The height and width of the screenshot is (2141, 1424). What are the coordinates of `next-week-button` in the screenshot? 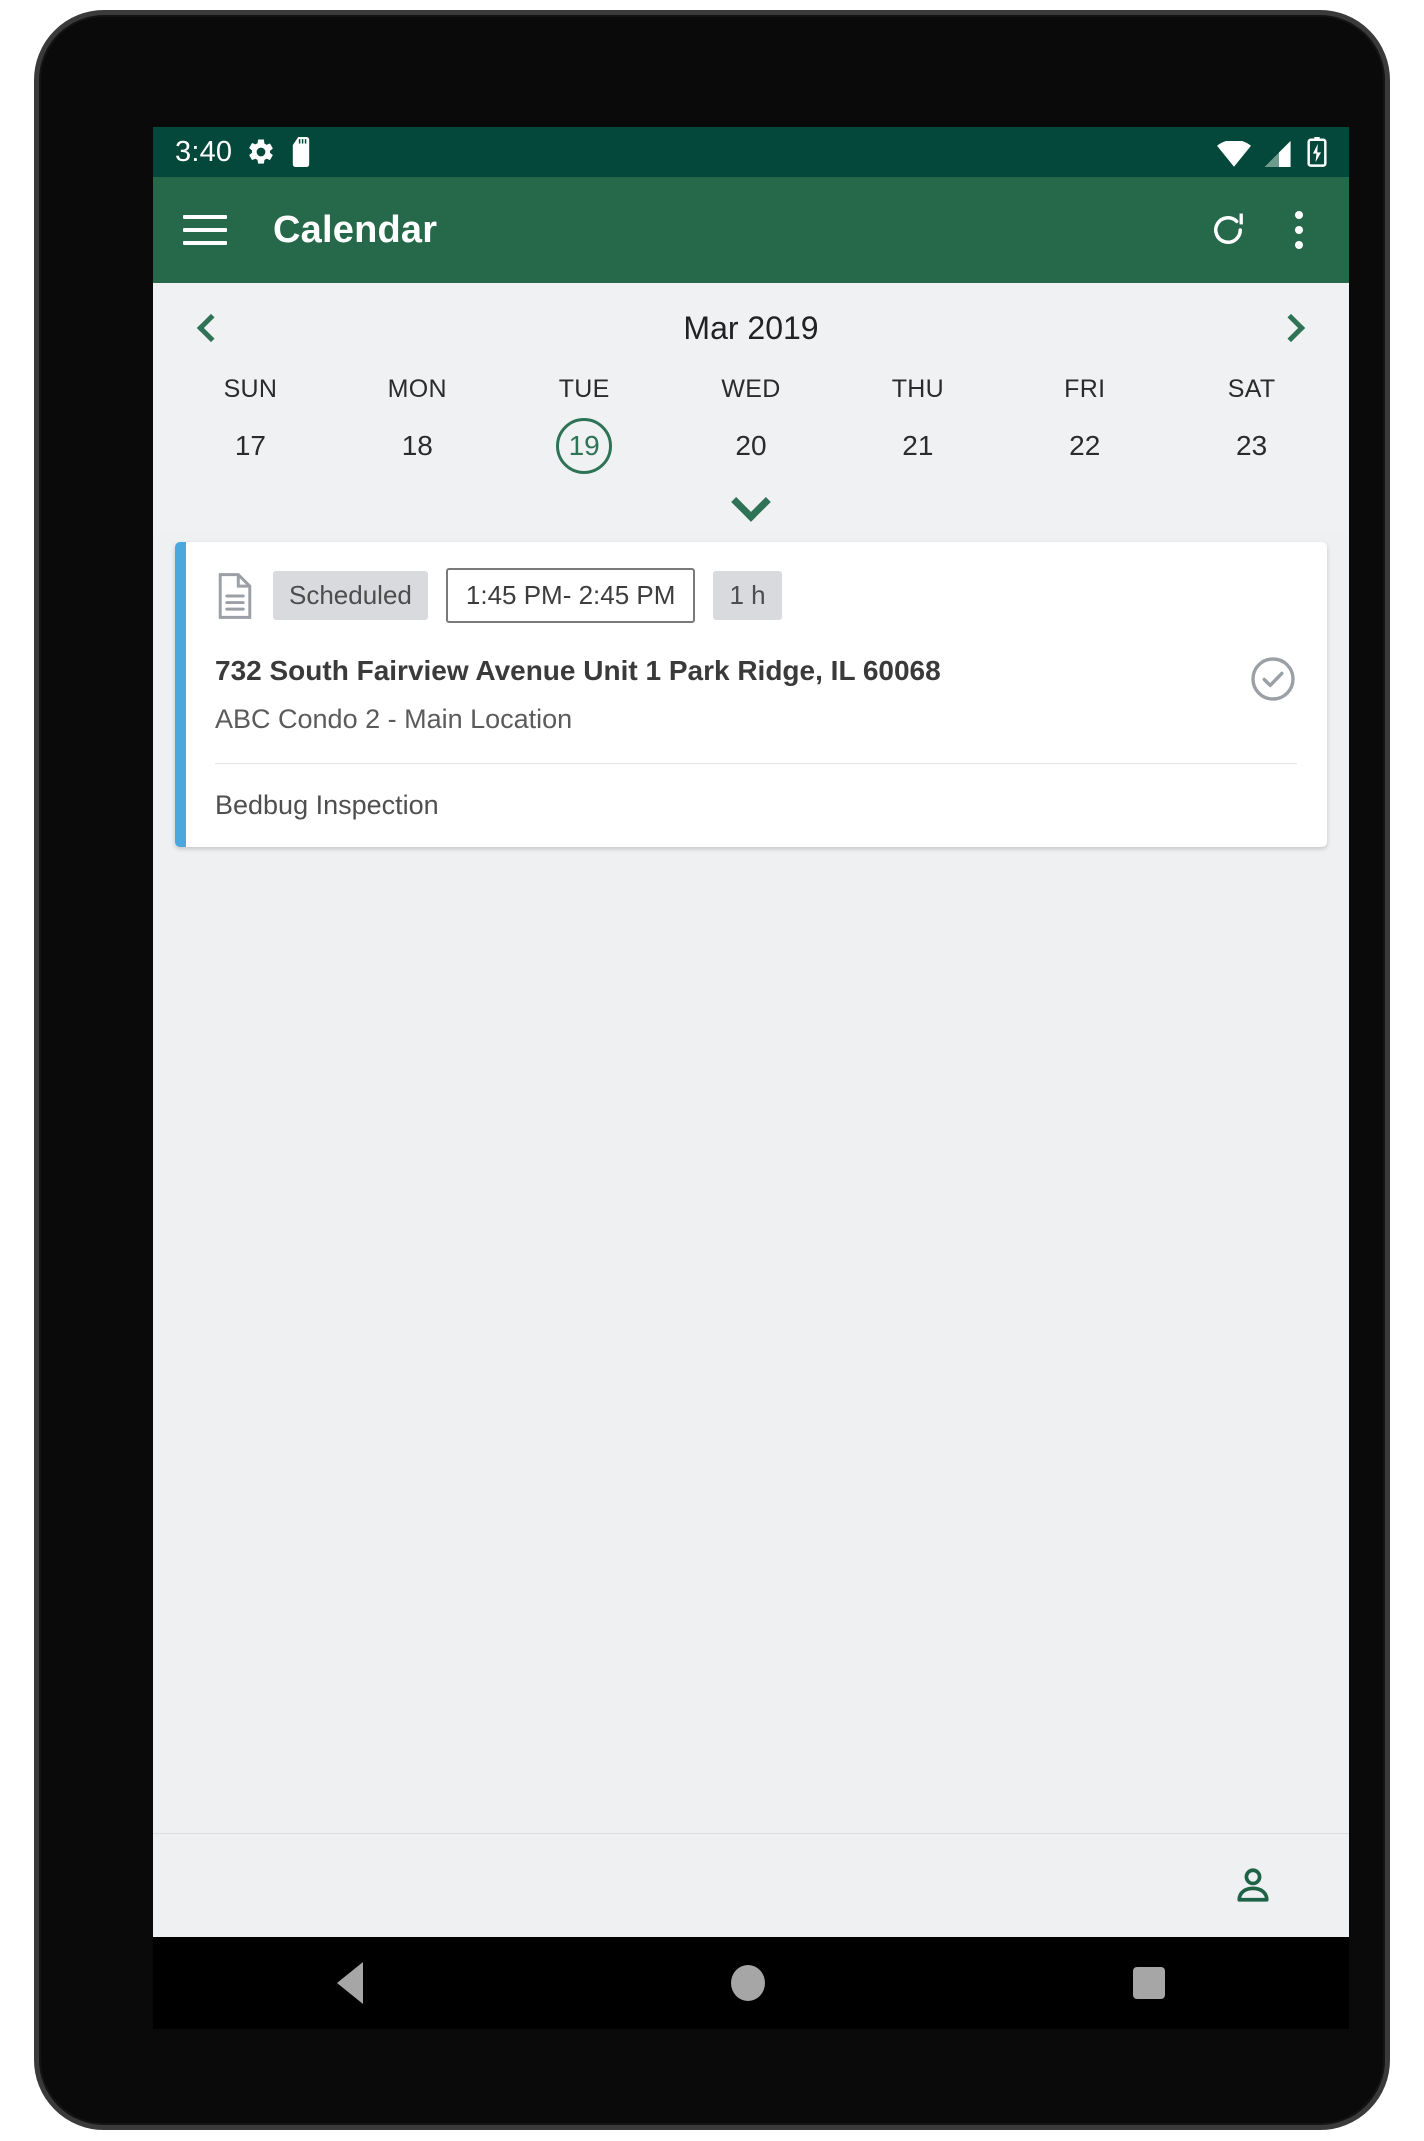 It's located at (1294, 328).